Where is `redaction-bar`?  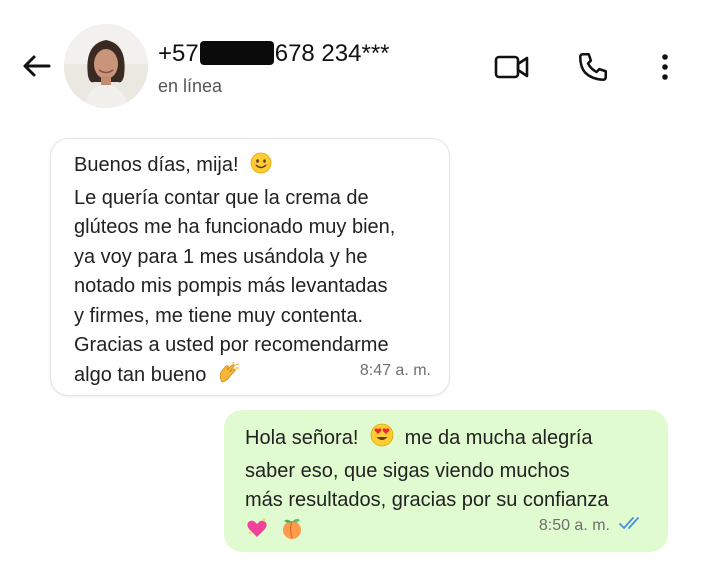
redaction-bar is located at coordinates (236, 53).